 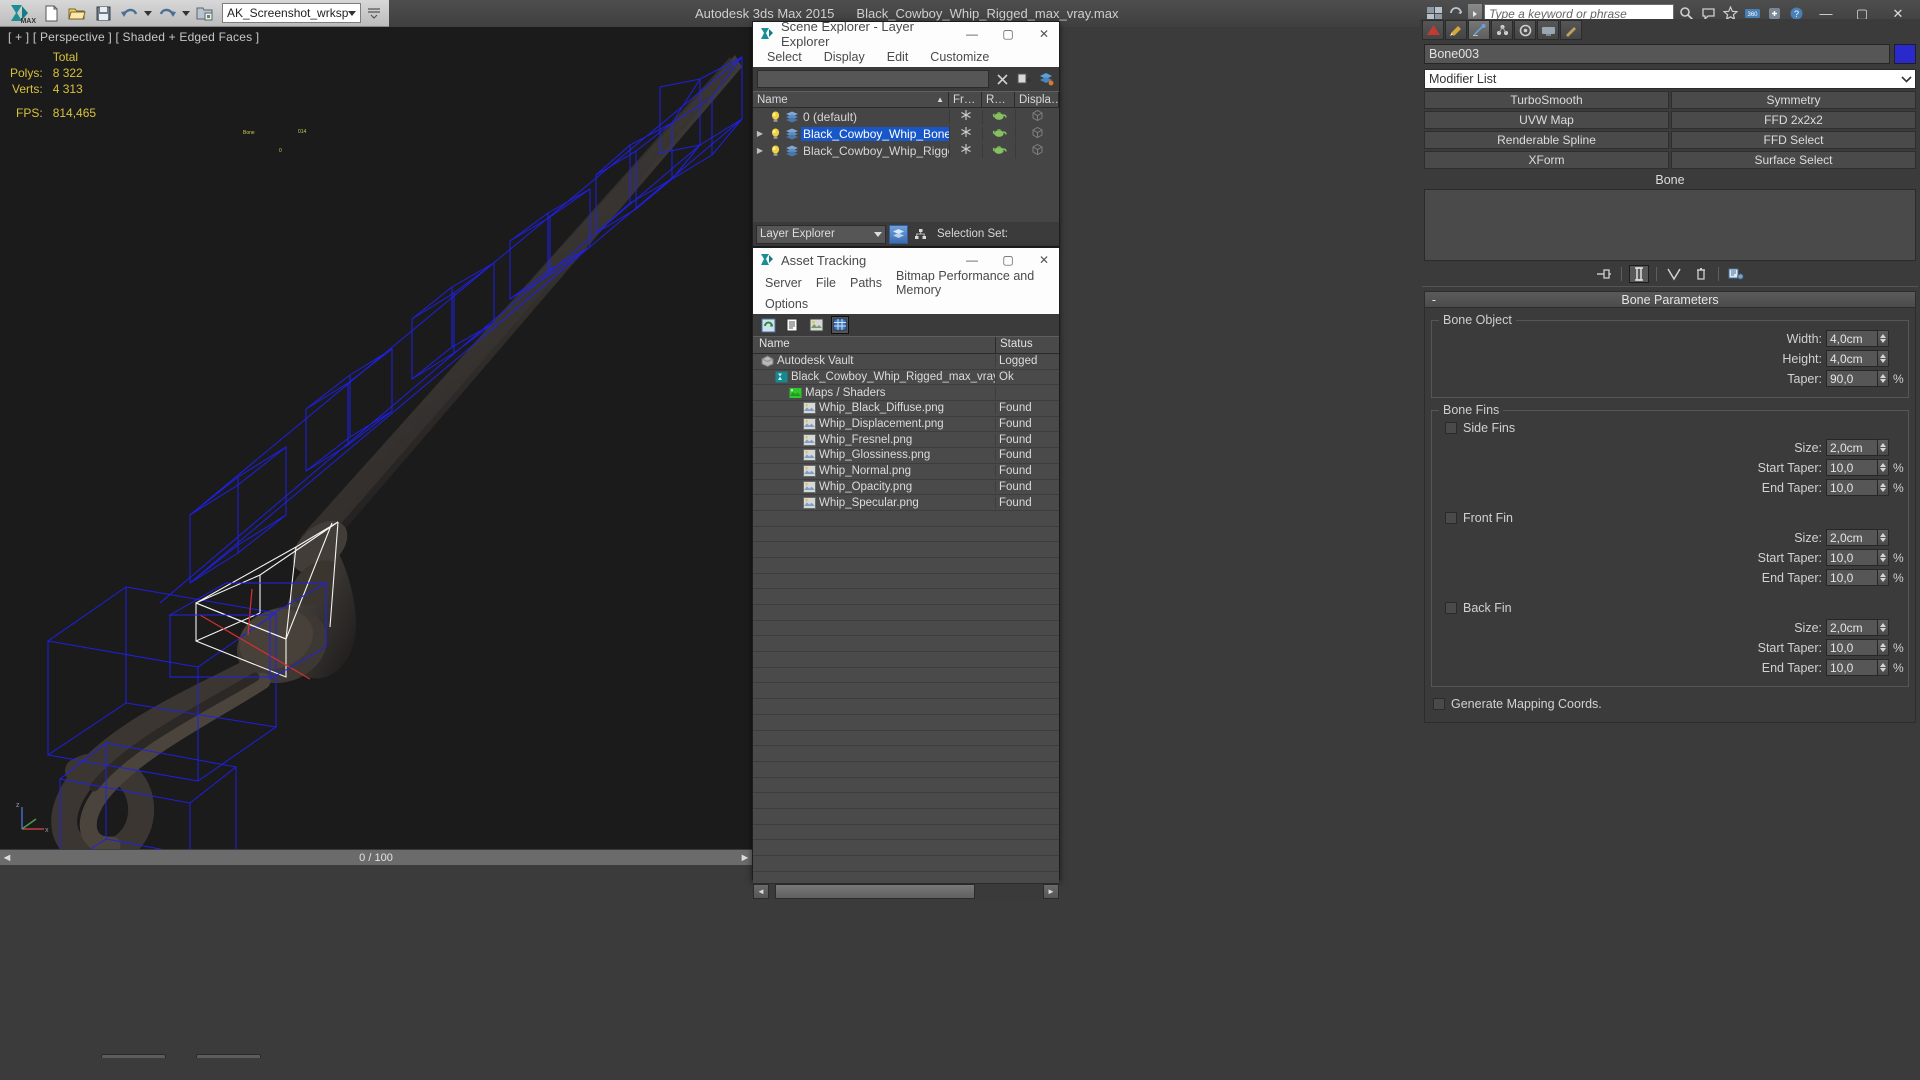 What do you see at coordinates (1670, 225) in the screenshot?
I see `modifier-stack-list` at bounding box center [1670, 225].